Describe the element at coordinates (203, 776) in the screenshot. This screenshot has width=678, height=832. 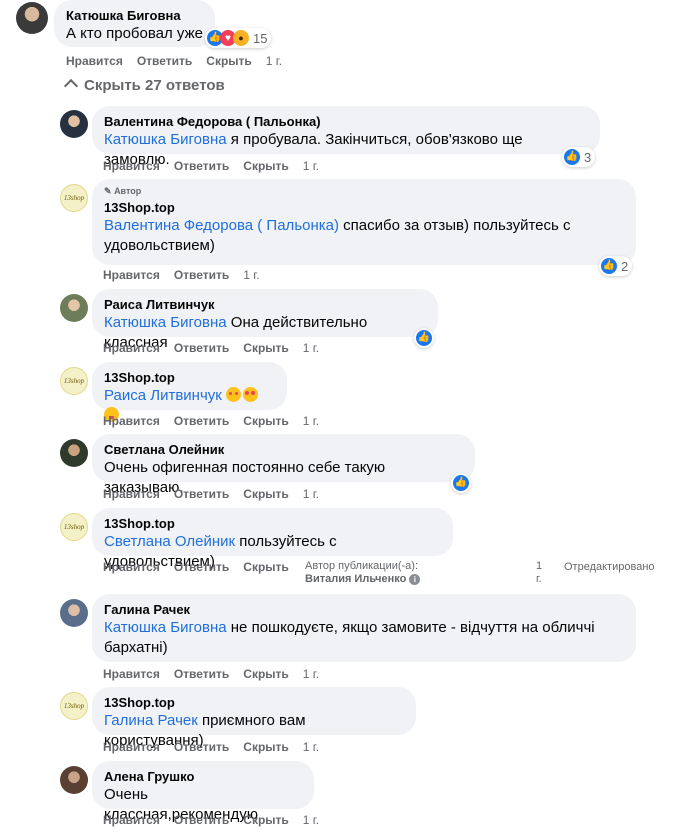
I see `comment-author: Алена Грушко` at that location.